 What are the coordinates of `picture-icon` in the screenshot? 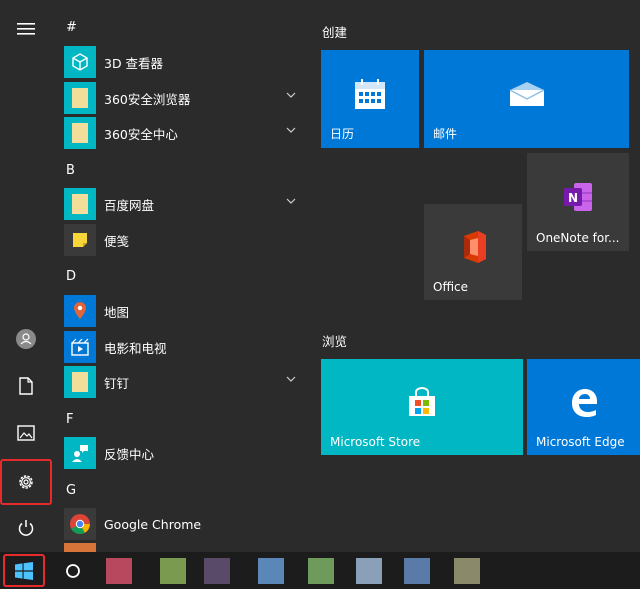 It's located at (26, 433).